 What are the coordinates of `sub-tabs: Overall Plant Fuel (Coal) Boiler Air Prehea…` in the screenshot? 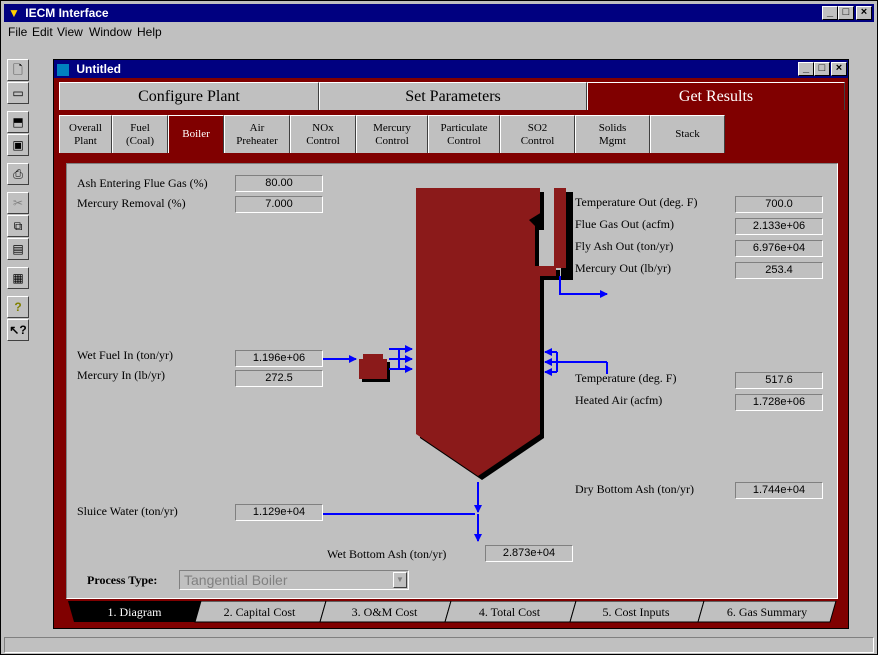 It's located at (452, 134).